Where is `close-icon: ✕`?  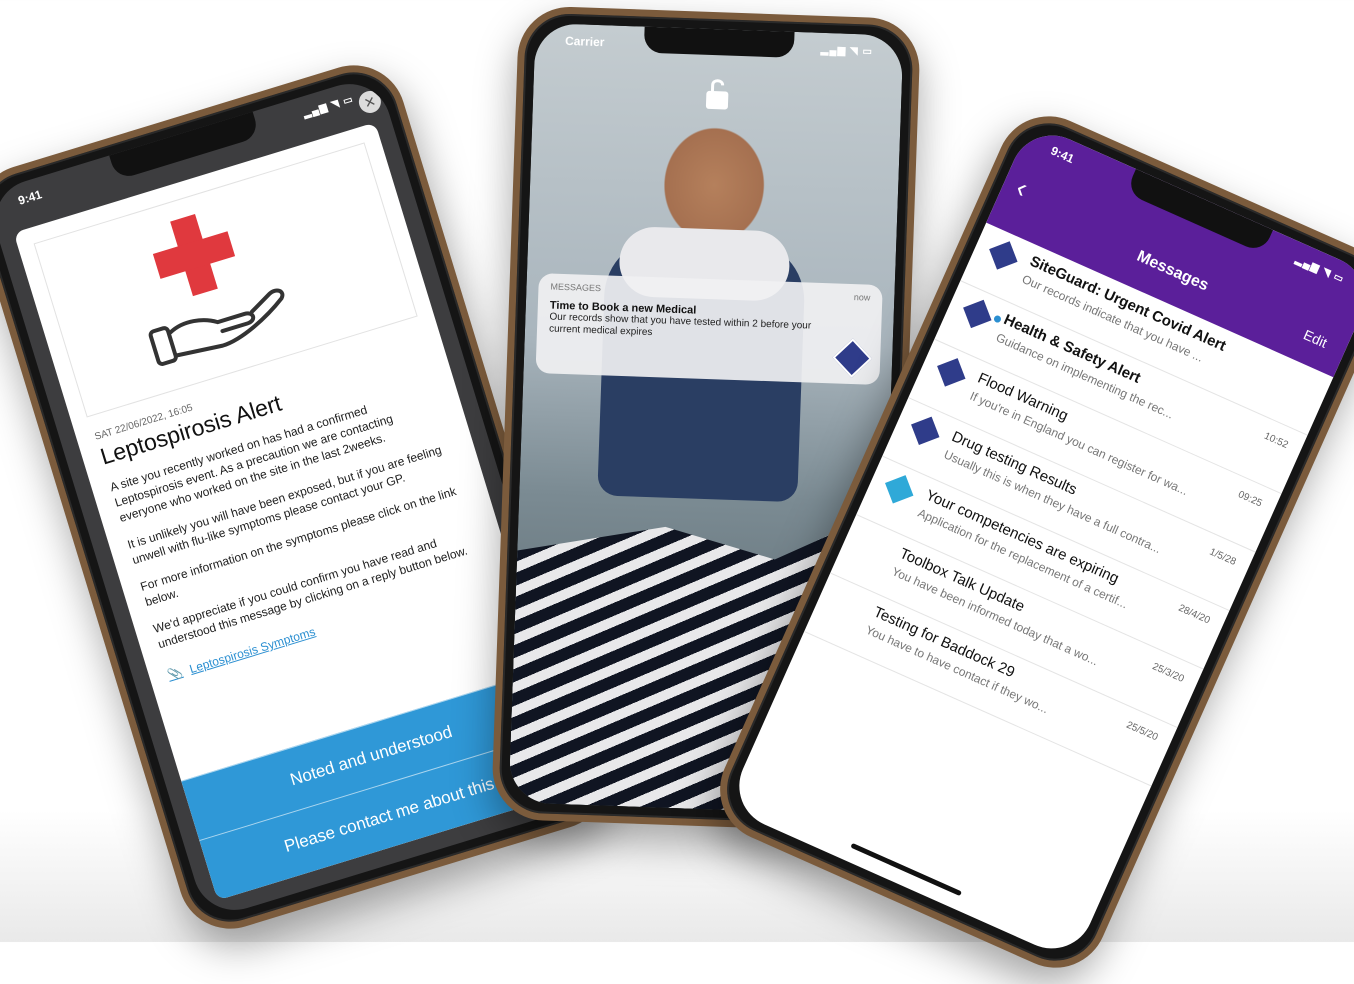 close-icon: ✕ is located at coordinates (370, 102).